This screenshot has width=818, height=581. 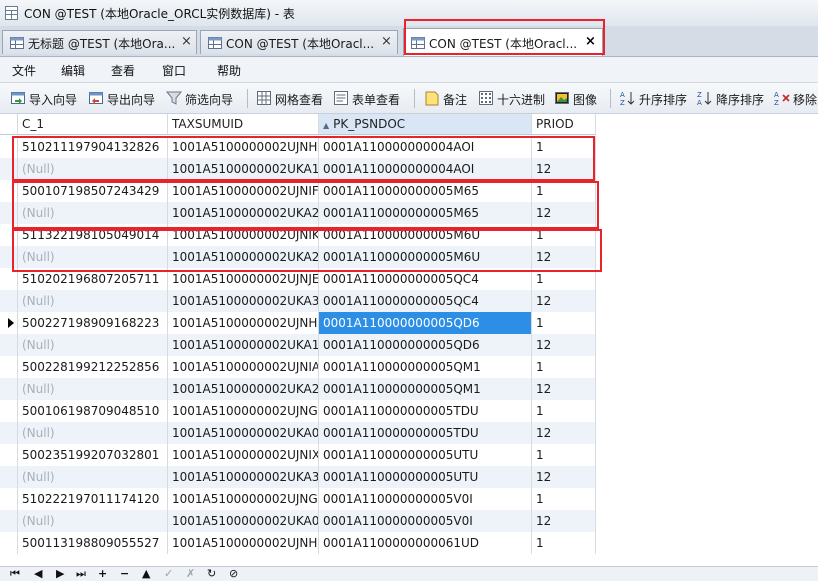 I want to click on table-cell: 1001A5100000002UKA2K, so click(x=243, y=389).